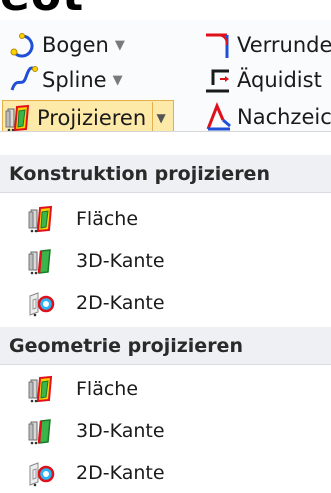 This screenshot has width=331, height=493. What do you see at coordinates (165, 389) in the screenshot?
I see `menu-item-geometrie-flaeche: Fläche` at bounding box center [165, 389].